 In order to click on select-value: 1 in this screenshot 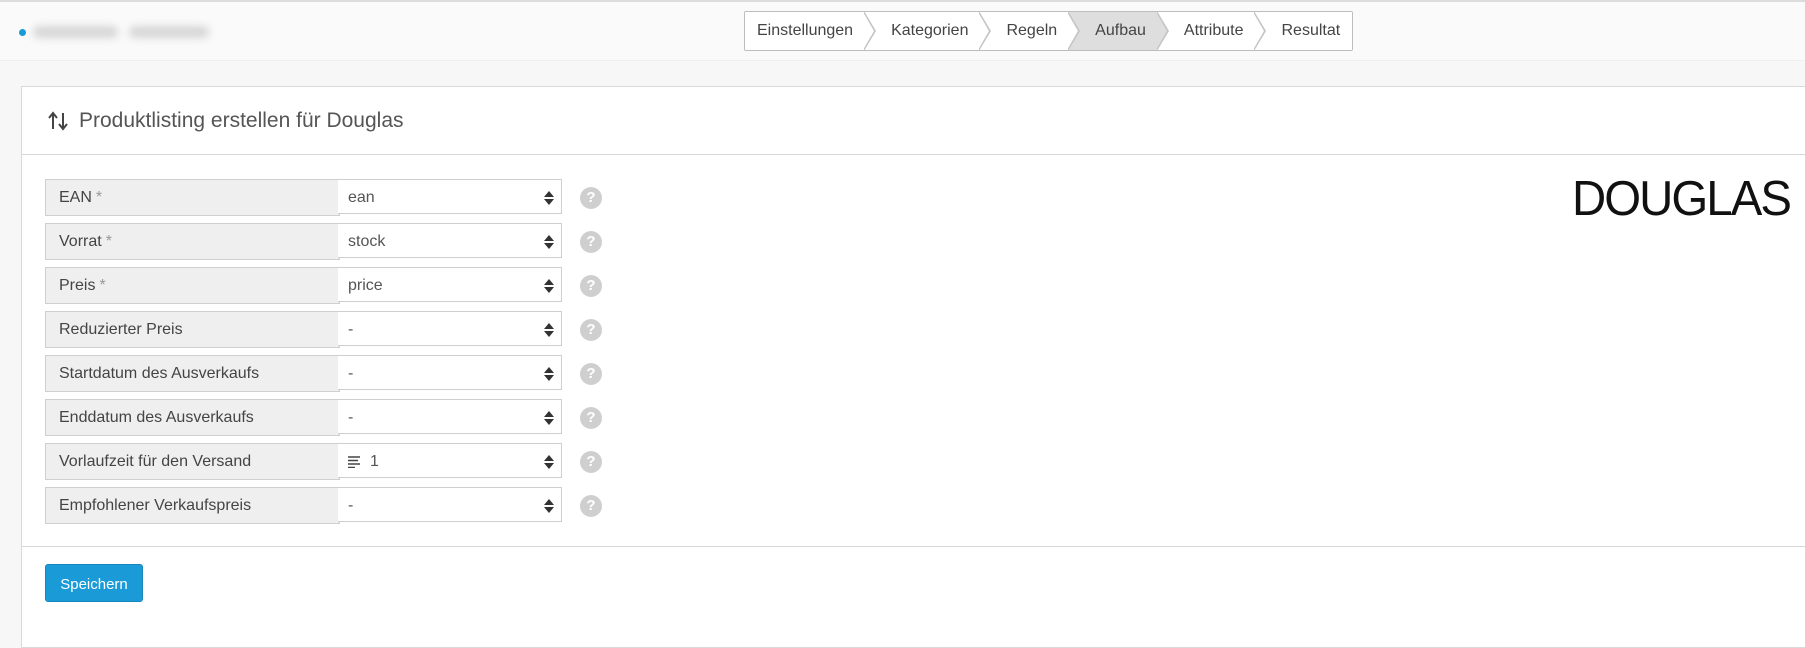, I will do `click(374, 461)`.